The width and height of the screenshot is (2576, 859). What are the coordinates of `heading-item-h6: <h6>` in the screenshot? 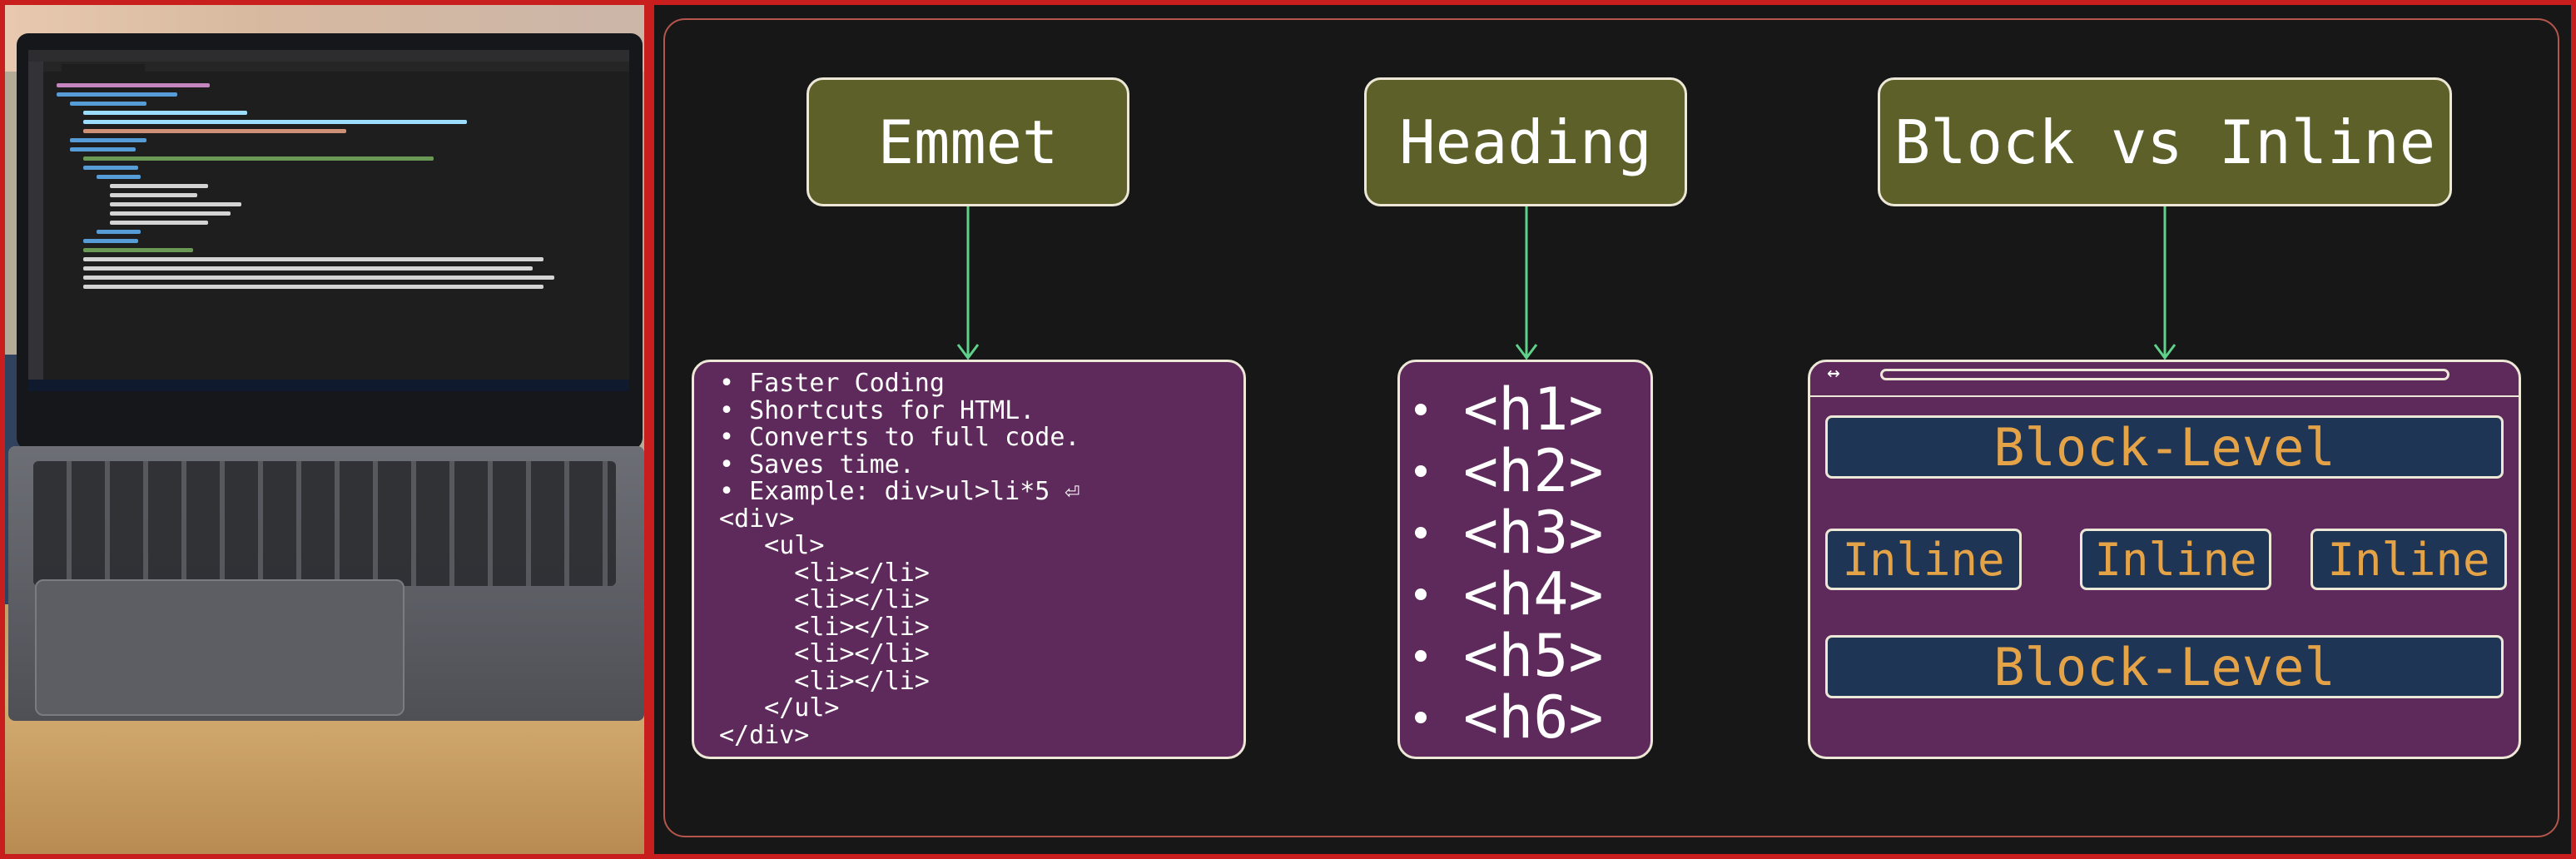 It's located at (1509, 717).